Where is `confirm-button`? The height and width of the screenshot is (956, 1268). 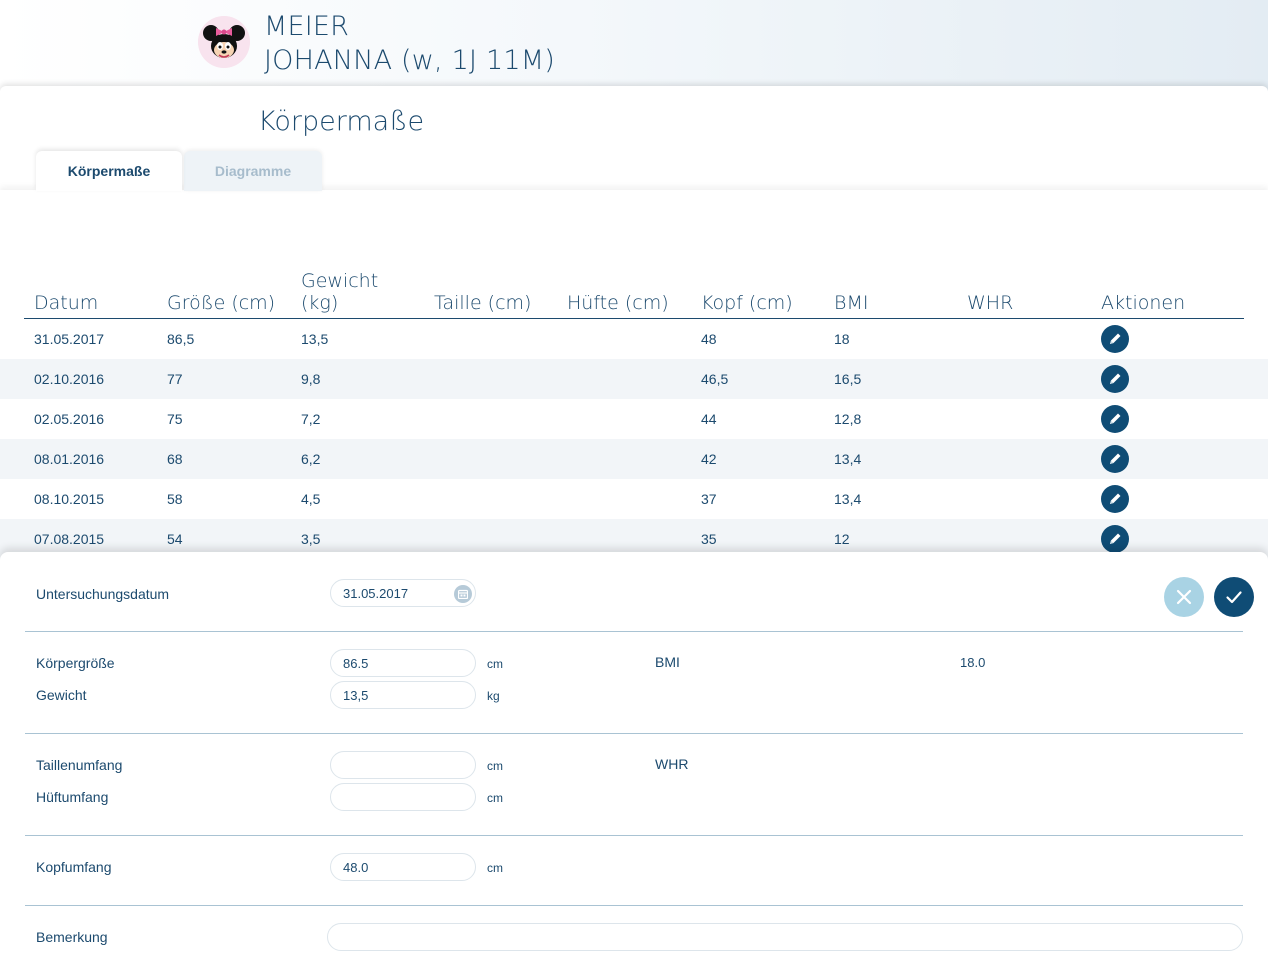
confirm-button is located at coordinates (1234, 597).